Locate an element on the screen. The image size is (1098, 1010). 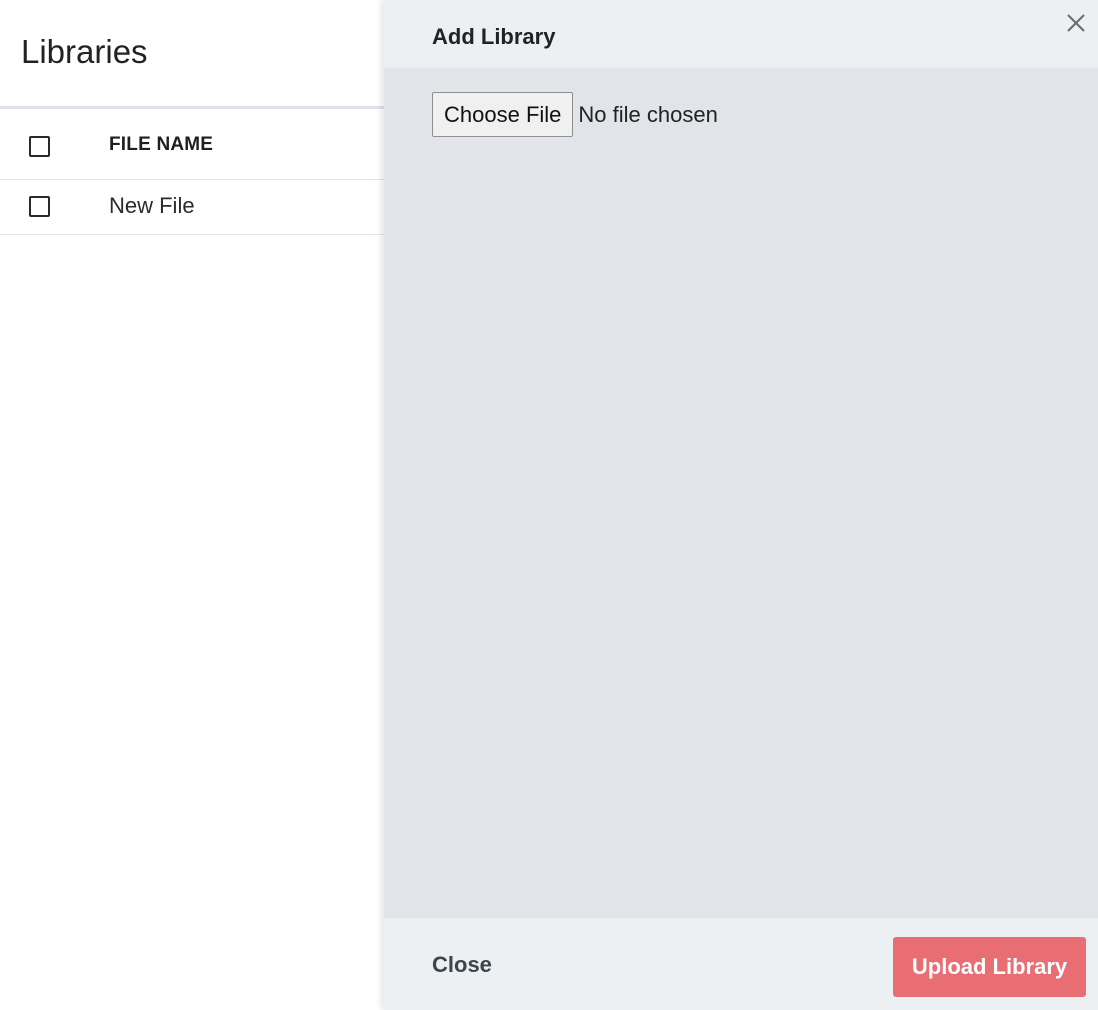
row-checkbox is located at coordinates (39, 206).